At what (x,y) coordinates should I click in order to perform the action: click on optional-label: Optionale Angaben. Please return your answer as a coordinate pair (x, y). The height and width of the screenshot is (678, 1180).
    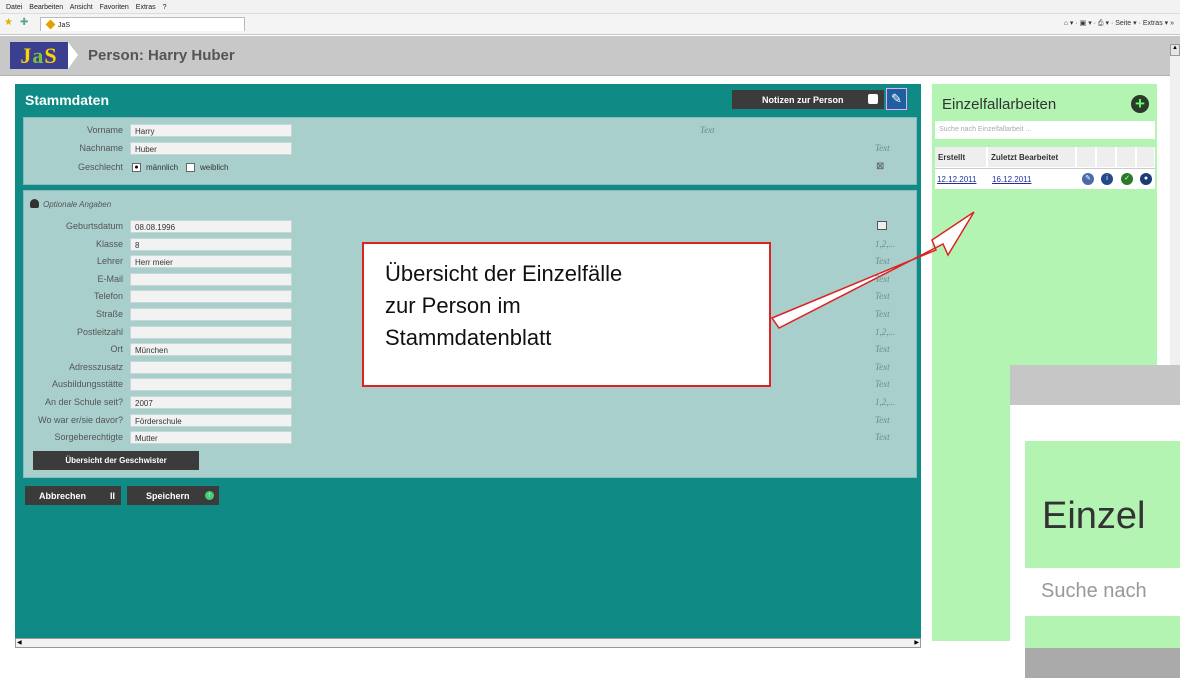
    Looking at the image, I should click on (77, 204).